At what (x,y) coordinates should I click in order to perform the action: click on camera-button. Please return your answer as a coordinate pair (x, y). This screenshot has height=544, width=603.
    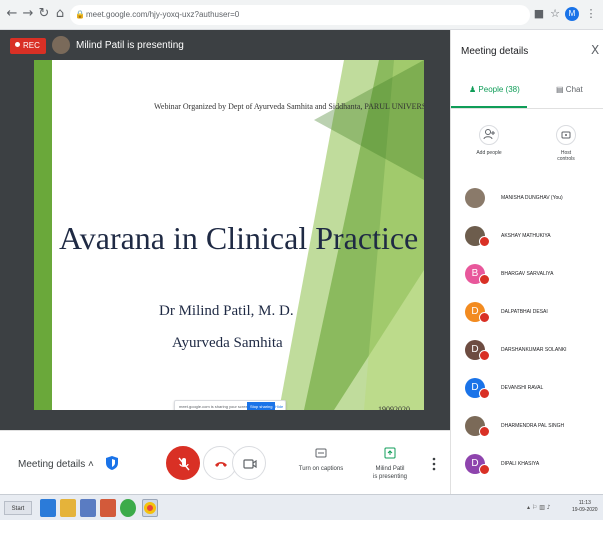
    Looking at the image, I should click on (249, 463).